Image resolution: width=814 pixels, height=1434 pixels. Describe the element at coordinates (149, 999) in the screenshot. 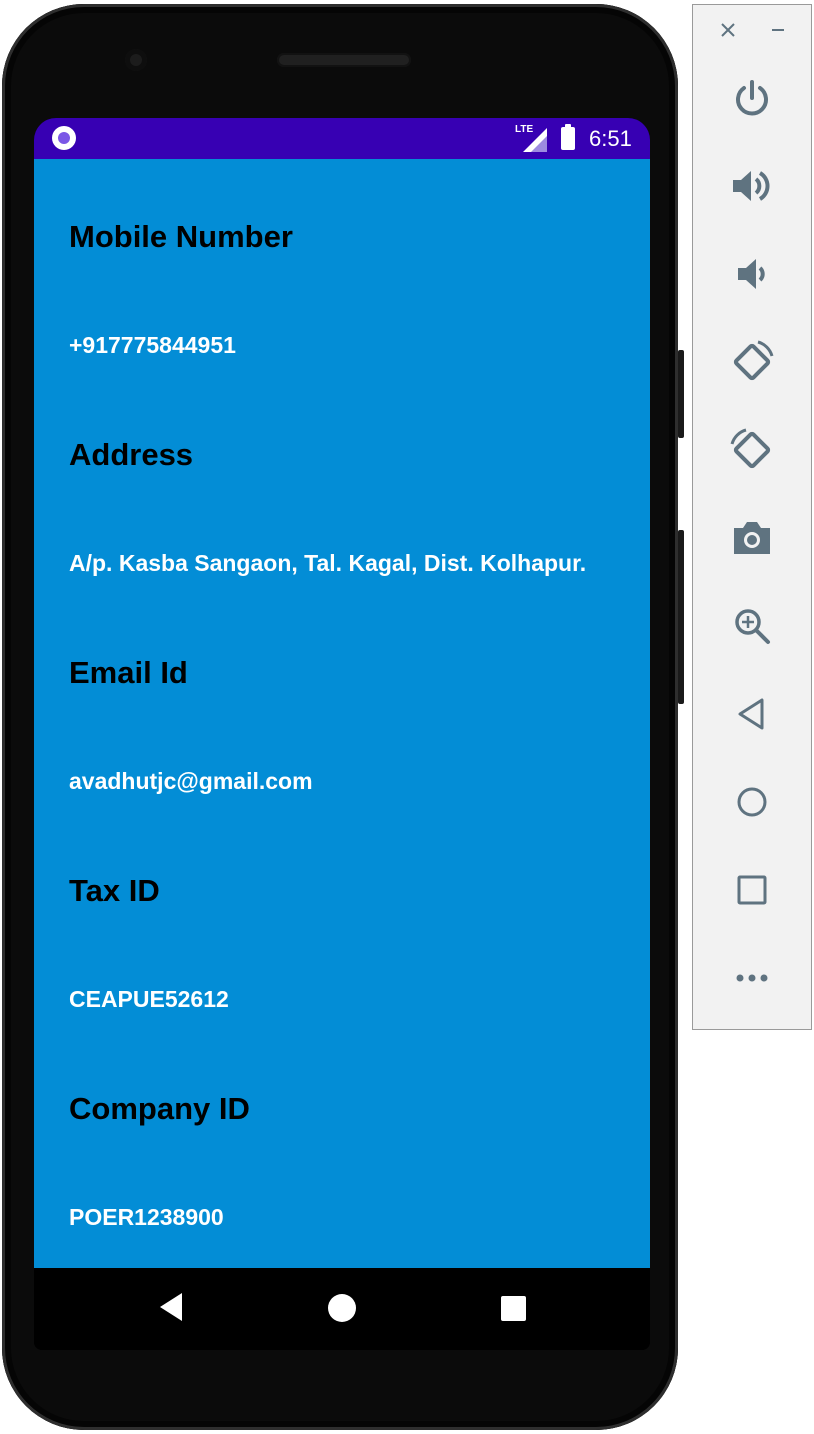

I see `tax-id-value: CEAPUE52612` at that location.